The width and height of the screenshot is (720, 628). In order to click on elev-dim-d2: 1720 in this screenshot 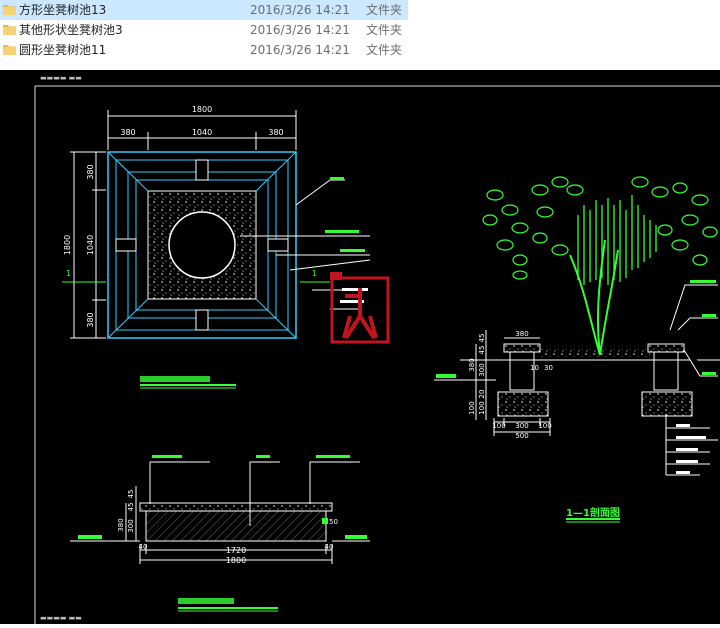, I will do `click(236, 550)`.